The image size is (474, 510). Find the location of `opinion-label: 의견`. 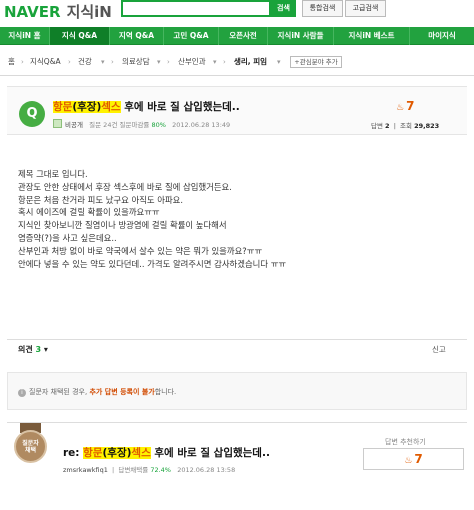

opinion-label: 의견 is located at coordinates (25, 349).